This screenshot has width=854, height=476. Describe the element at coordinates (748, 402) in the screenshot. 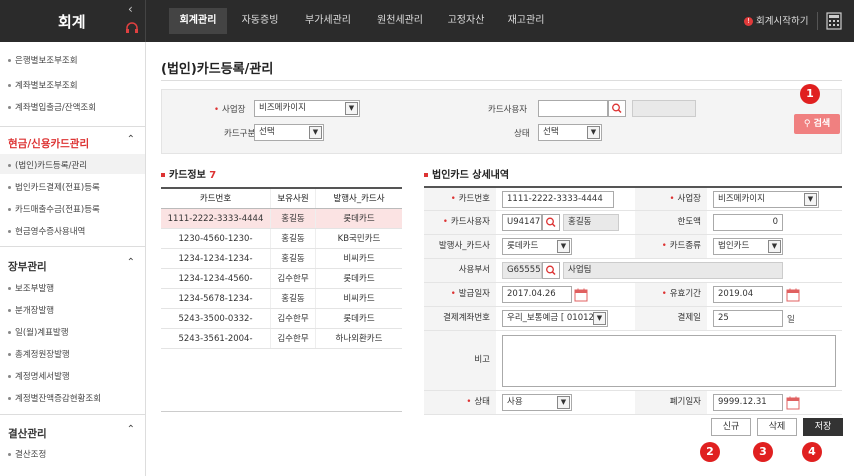

I see `expire-input: 9999.12.31` at that location.